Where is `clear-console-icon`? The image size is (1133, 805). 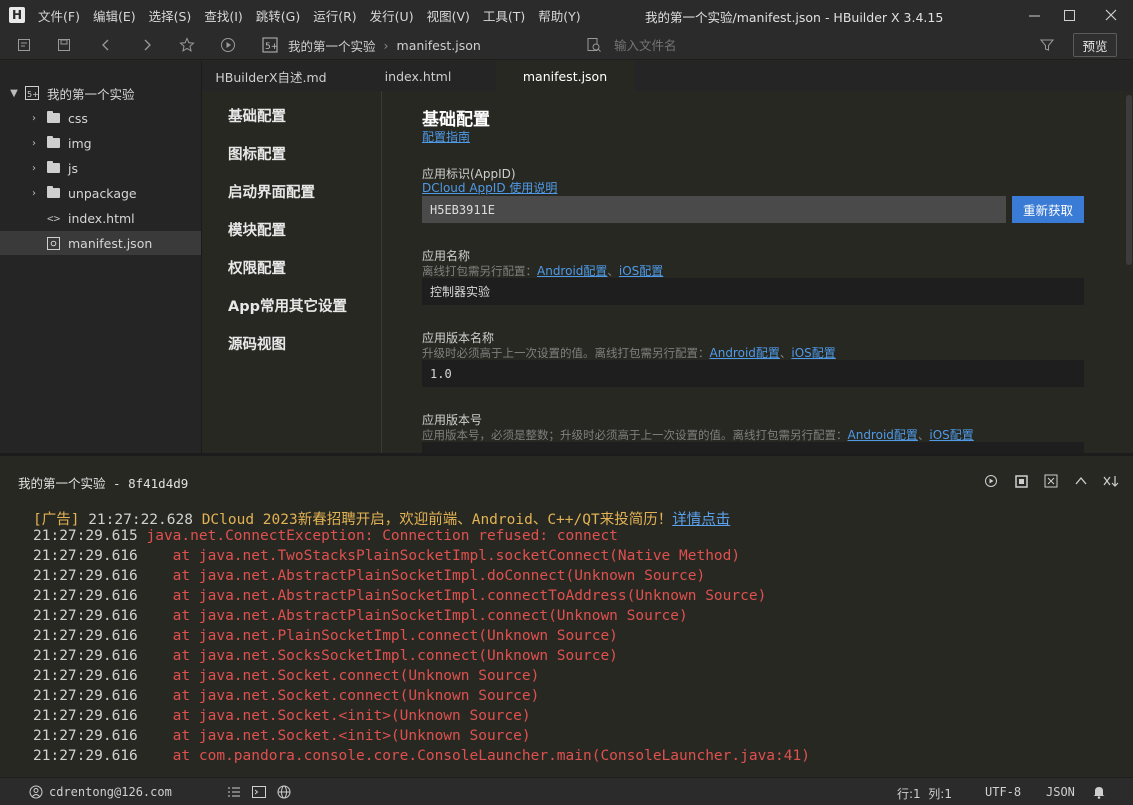
clear-console-icon is located at coordinates (1051, 481).